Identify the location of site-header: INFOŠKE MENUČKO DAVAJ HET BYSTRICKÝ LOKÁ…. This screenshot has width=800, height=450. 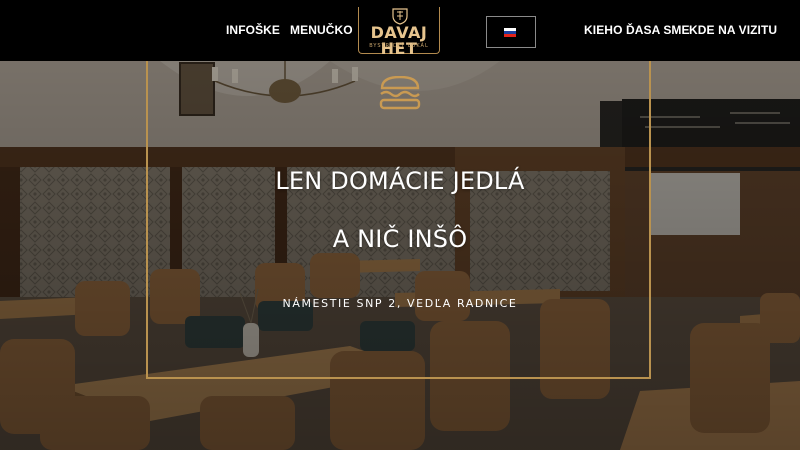
(400, 30).